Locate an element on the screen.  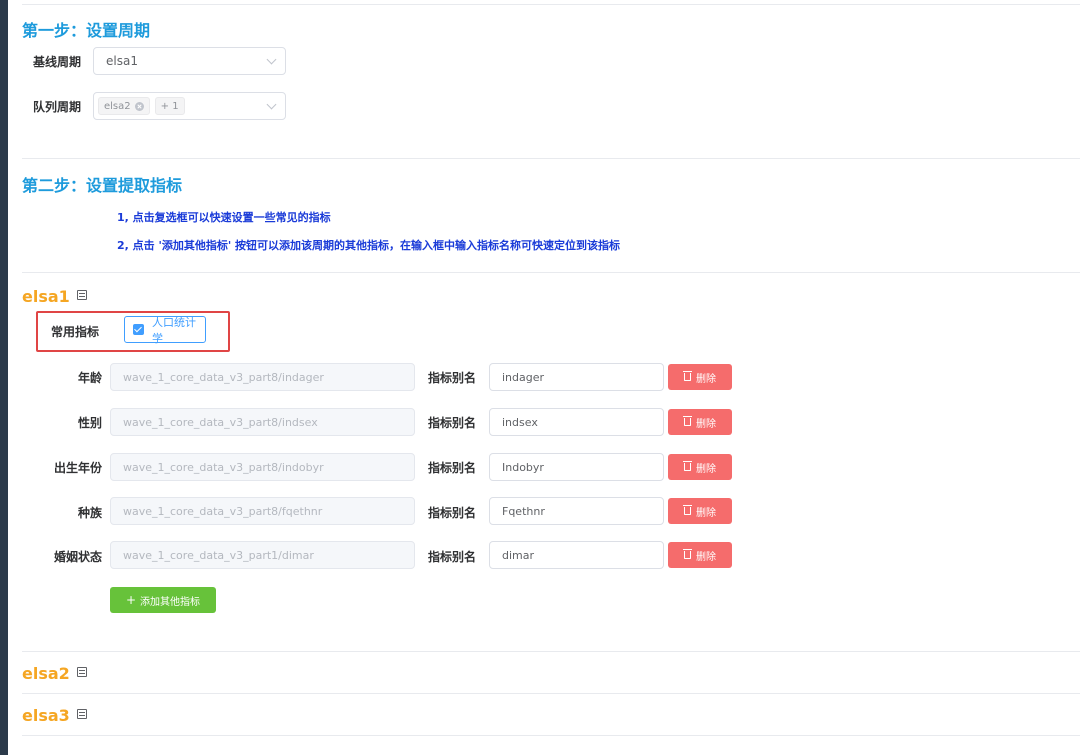
queue-period-label: 队列周期 is located at coordinates (57, 107).